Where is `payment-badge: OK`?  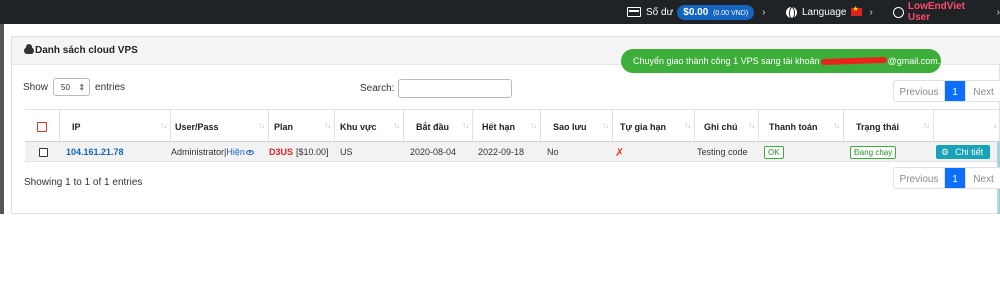 payment-badge: OK is located at coordinates (774, 152).